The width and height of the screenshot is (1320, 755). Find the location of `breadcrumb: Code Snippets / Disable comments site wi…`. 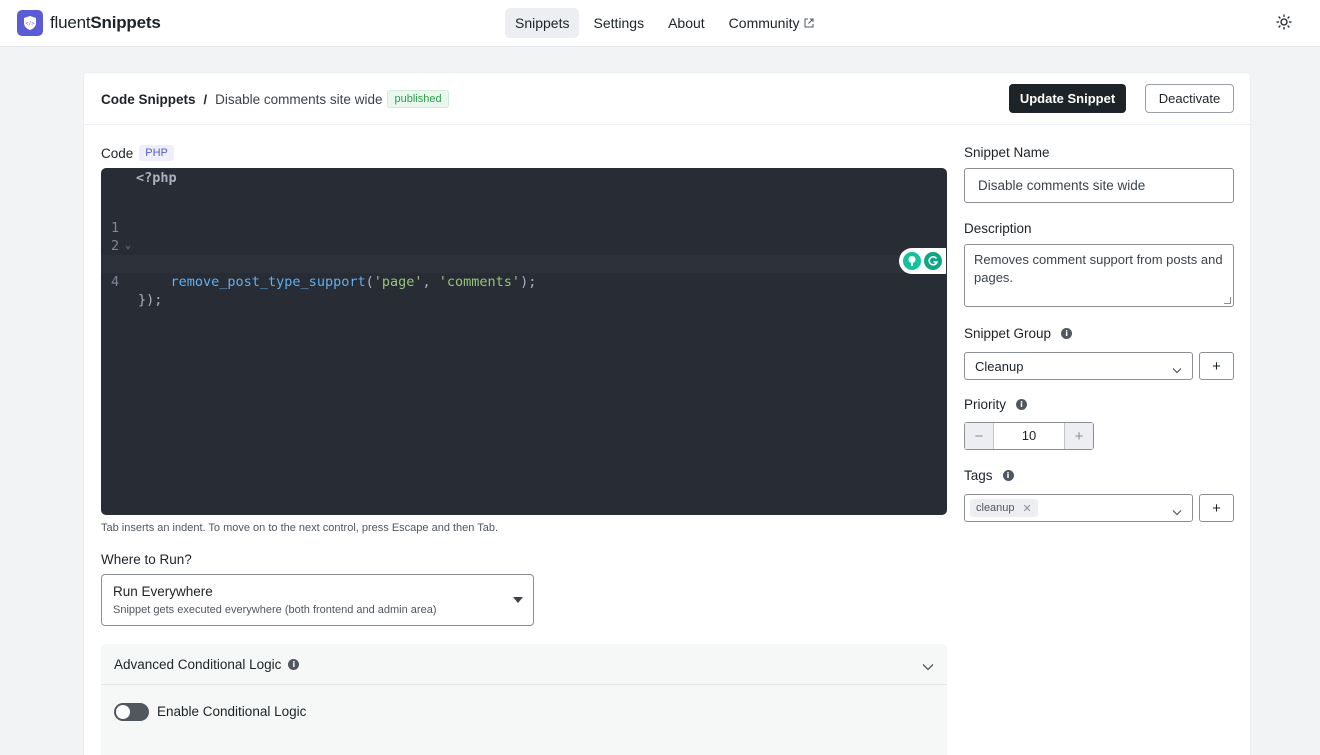

breadcrumb: Code Snippets / Disable comments site wi… is located at coordinates (275, 99).